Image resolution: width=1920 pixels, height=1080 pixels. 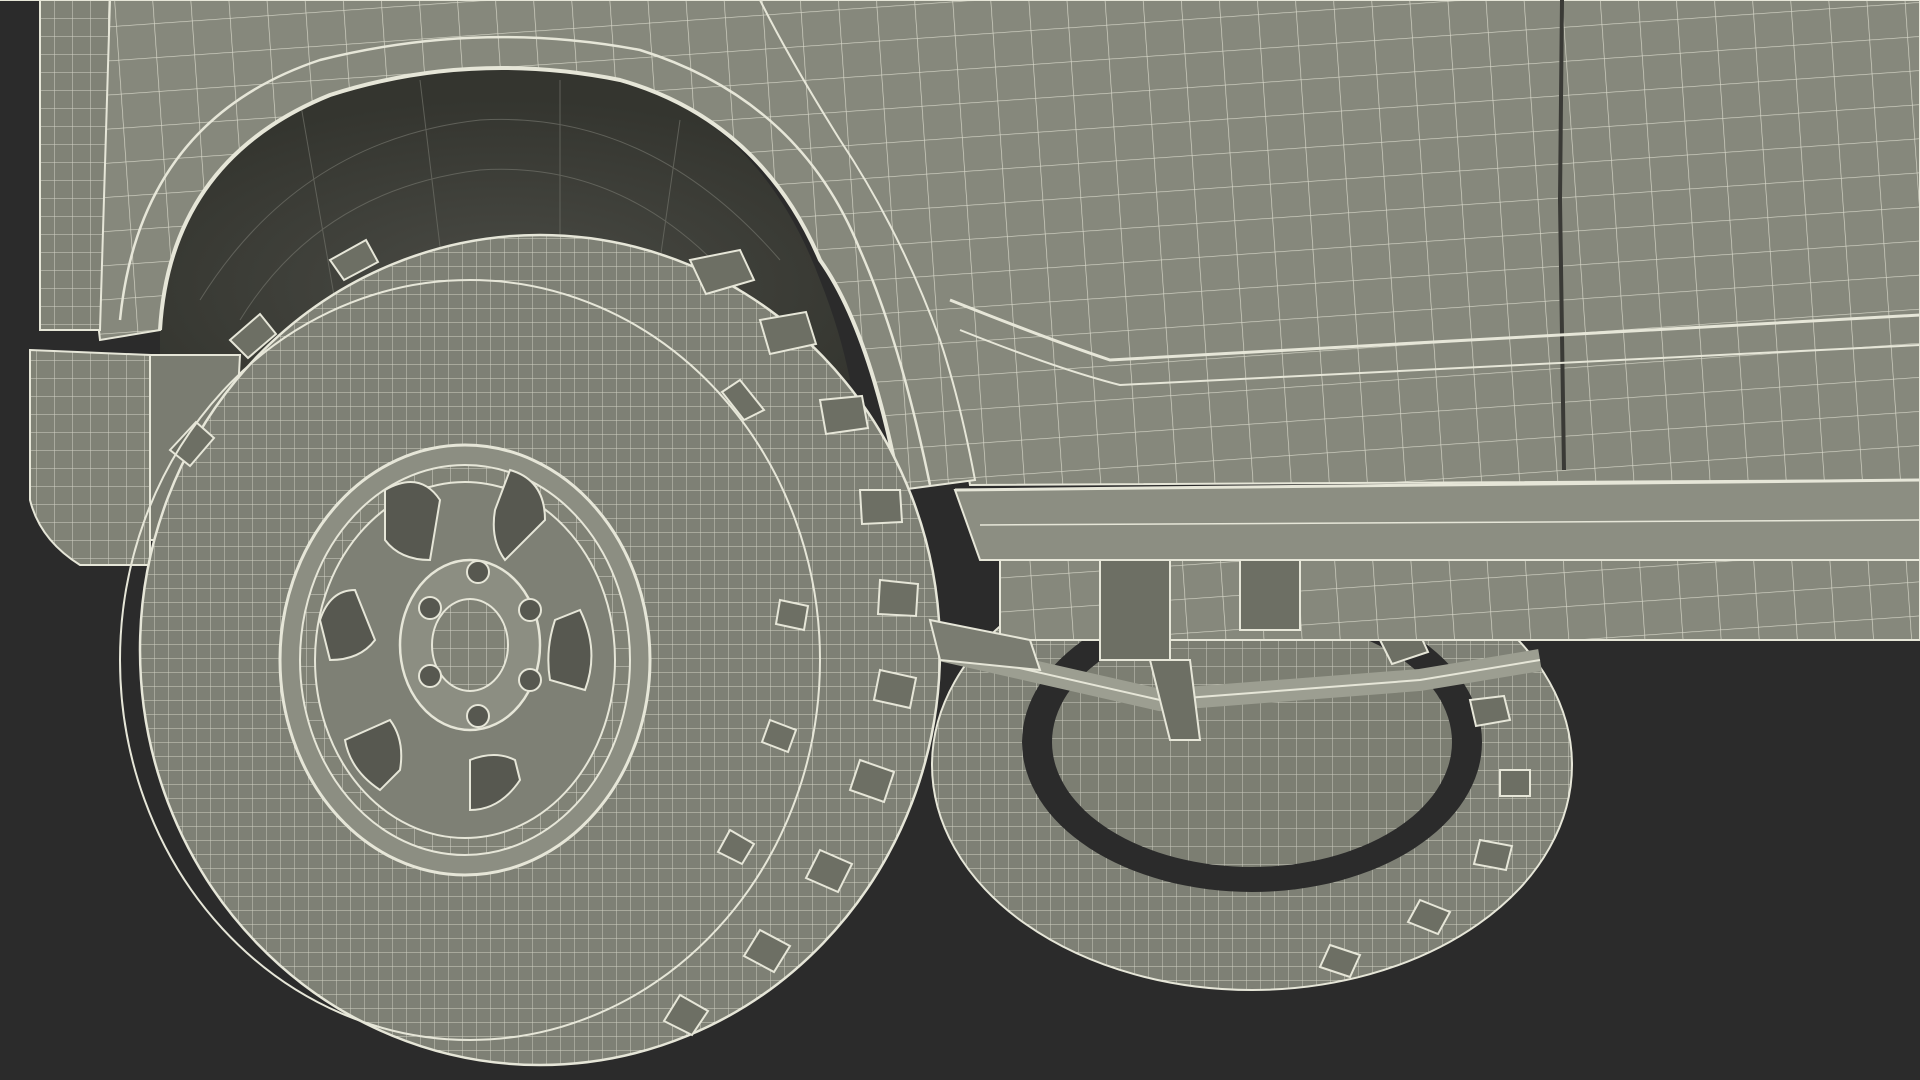 I want to click on front-wheel-rim, so click(x=465, y=660).